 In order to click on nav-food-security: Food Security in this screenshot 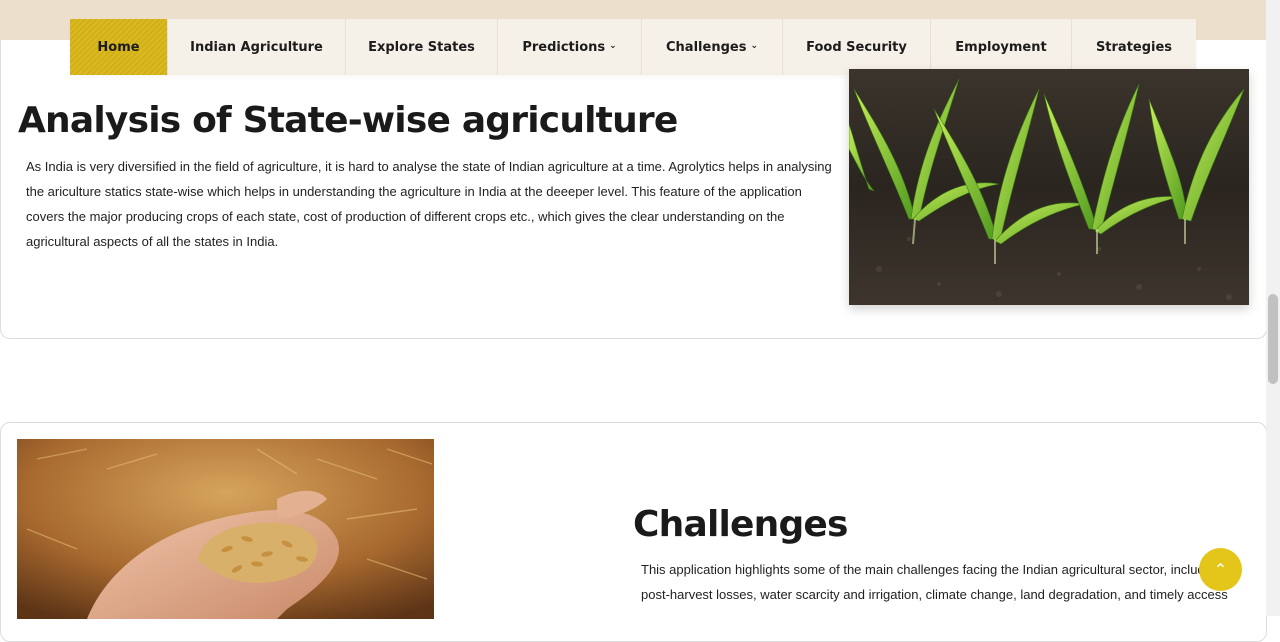, I will do `click(857, 47)`.